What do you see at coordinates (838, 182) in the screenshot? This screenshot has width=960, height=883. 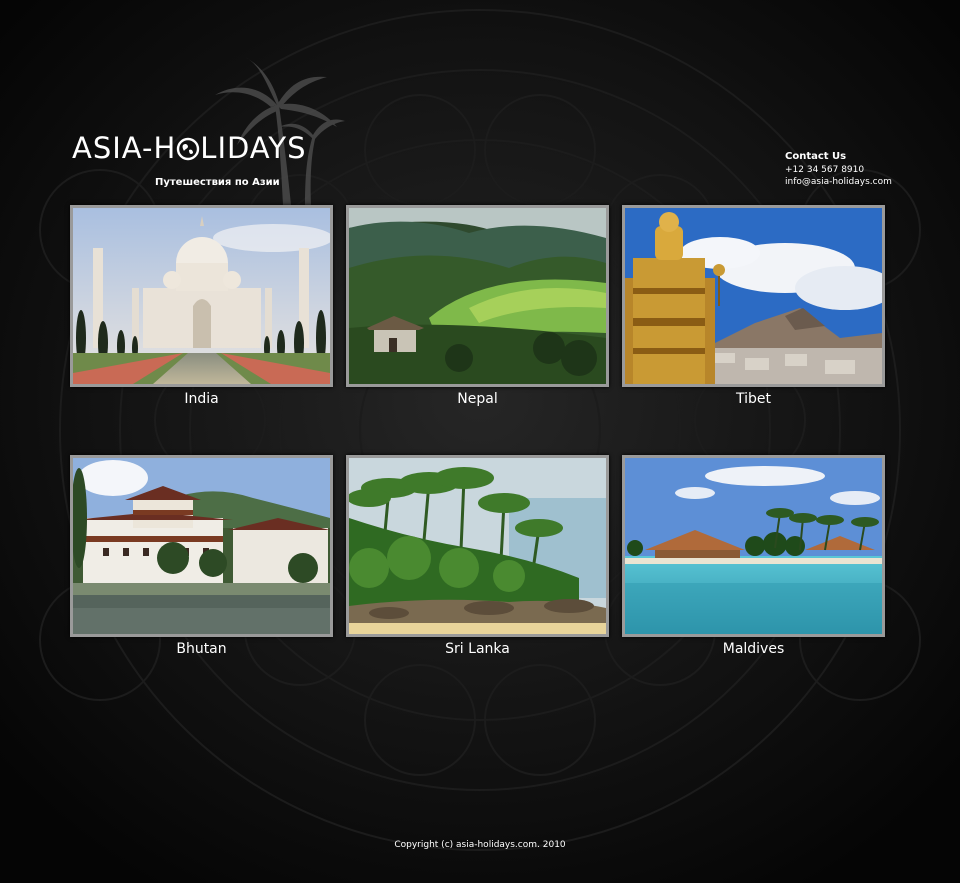 I see `contact-email: info@asia-holidays.com` at bounding box center [838, 182].